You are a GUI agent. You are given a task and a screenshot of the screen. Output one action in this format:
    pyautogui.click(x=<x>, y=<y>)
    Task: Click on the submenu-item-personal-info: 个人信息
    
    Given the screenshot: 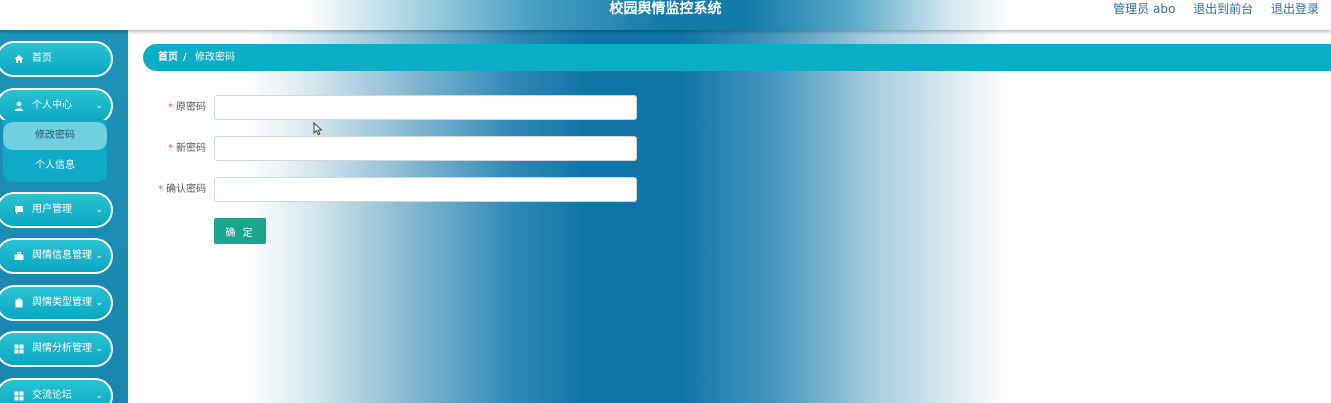 What is the action you would take?
    pyautogui.click(x=55, y=166)
    